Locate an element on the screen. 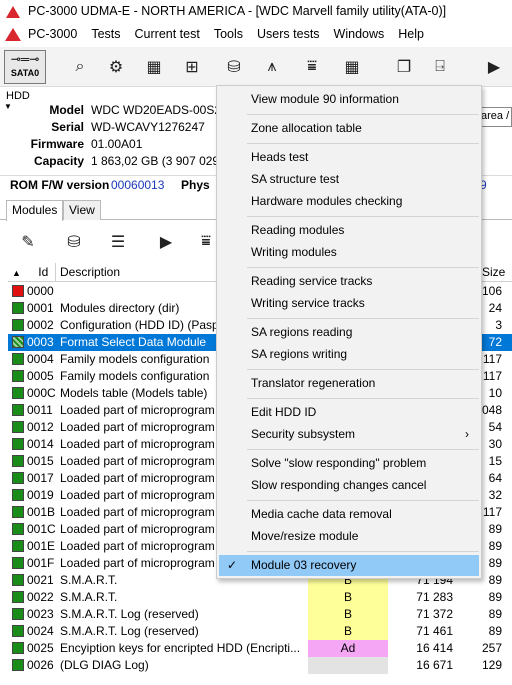  search-tools-button: ⌕ is located at coordinates (80, 67).